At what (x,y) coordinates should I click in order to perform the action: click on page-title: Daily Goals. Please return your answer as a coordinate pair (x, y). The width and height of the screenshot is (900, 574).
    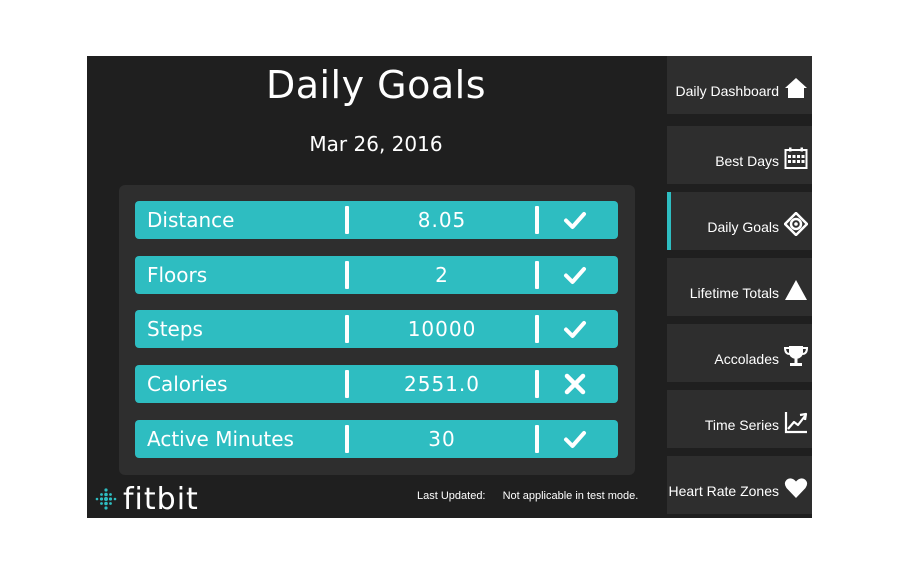
    Looking at the image, I should click on (376, 85).